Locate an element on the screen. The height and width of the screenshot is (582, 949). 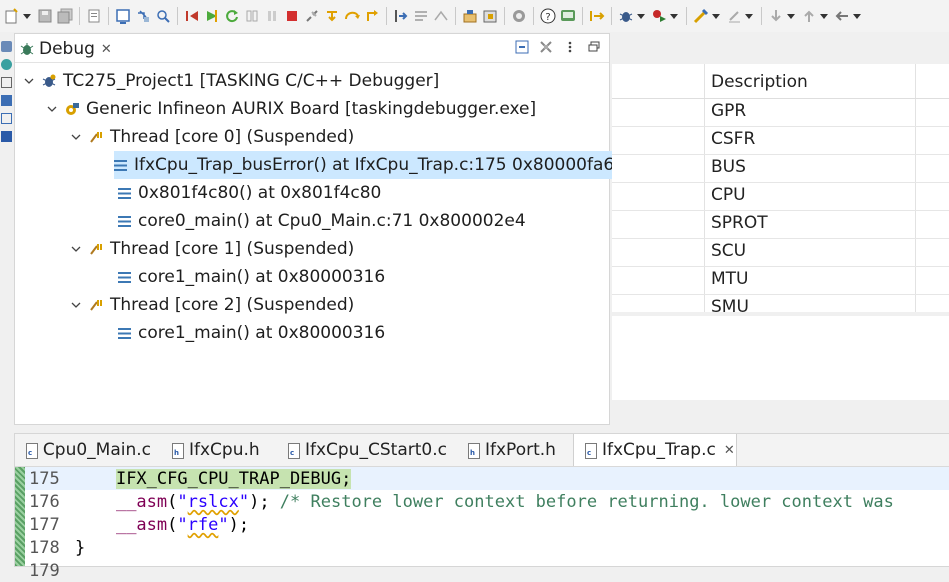
next-annotation-icon is located at coordinates (597, 16).